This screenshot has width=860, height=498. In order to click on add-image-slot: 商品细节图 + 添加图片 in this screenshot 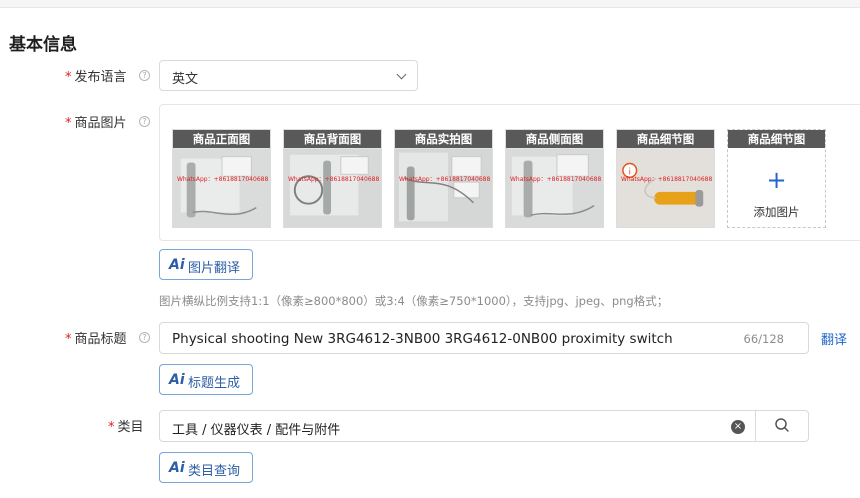, I will do `click(776, 178)`.